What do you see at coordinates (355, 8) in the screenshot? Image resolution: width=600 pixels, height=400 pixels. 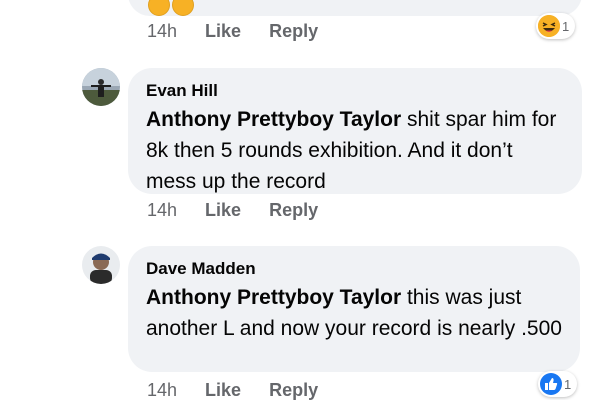 I see `previous-comment-bubble` at bounding box center [355, 8].